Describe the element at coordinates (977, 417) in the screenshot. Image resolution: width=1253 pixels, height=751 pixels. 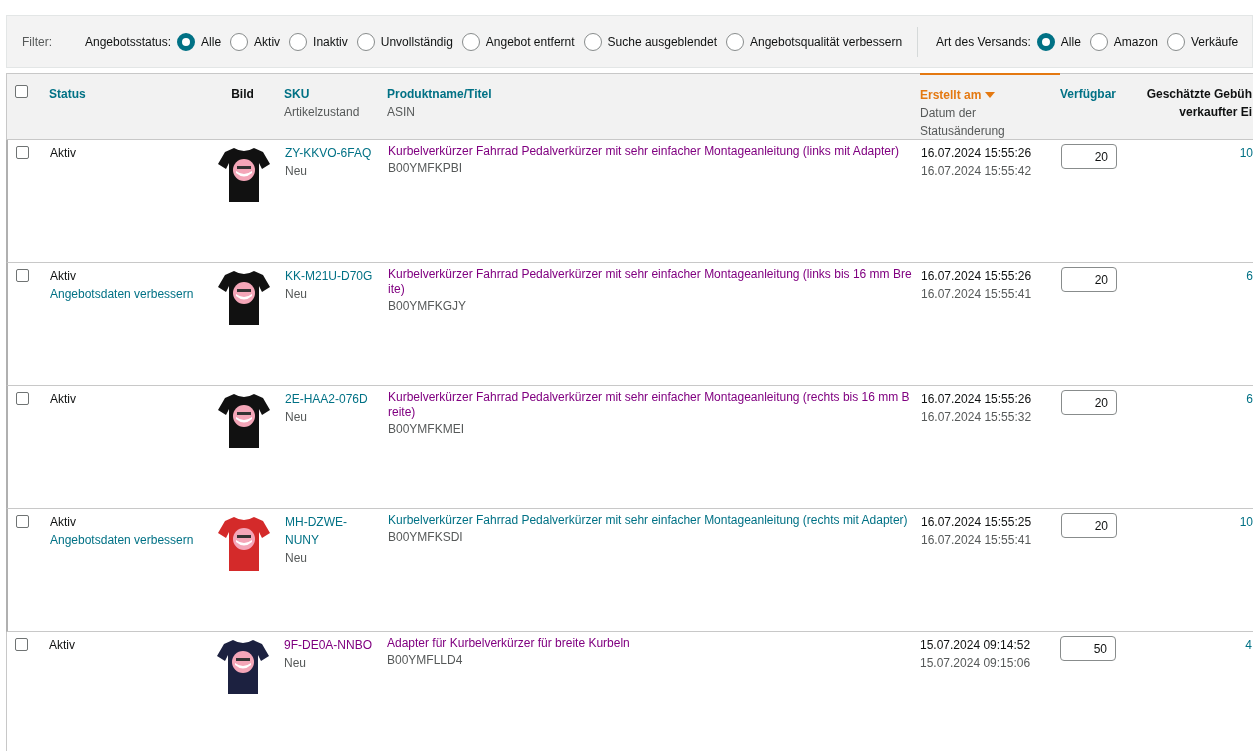
I see `changed-date: 16.07.2024 15:55:32` at that location.